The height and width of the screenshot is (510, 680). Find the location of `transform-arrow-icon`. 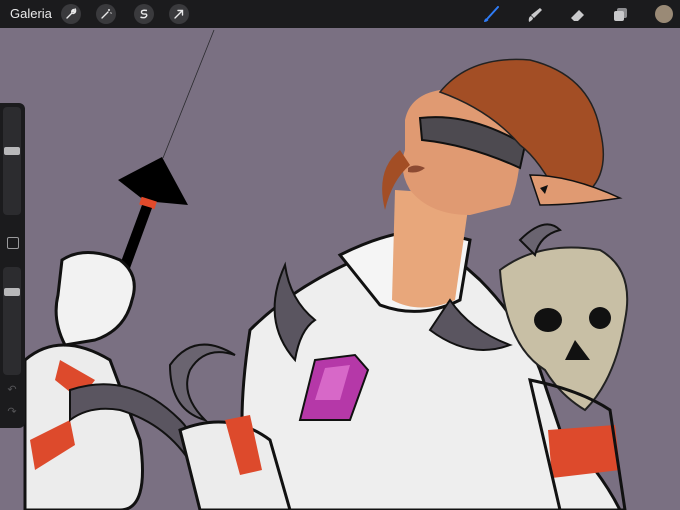

transform-arrow-icon is located at coordinates (179, 14).